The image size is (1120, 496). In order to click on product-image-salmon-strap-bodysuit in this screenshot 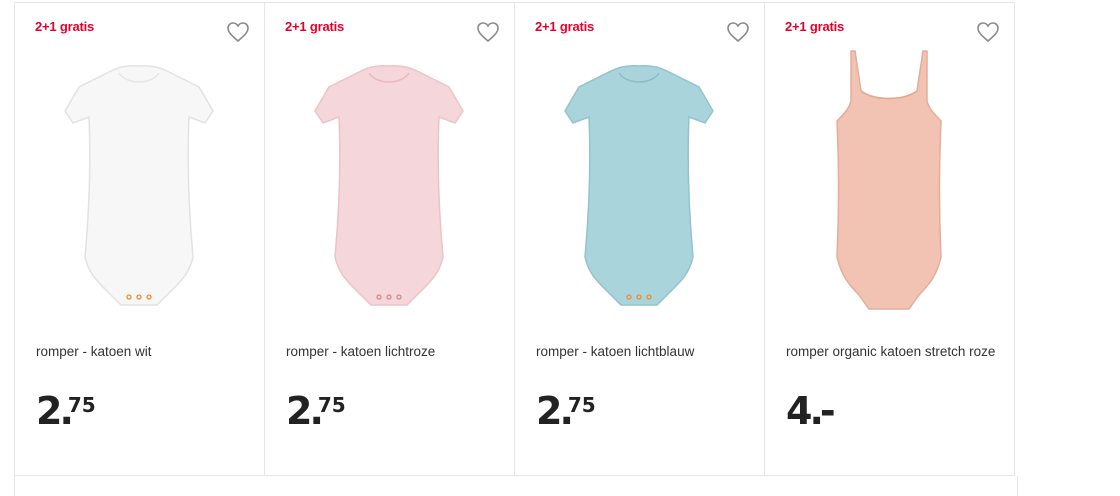, I will do `click(889, 185)`.